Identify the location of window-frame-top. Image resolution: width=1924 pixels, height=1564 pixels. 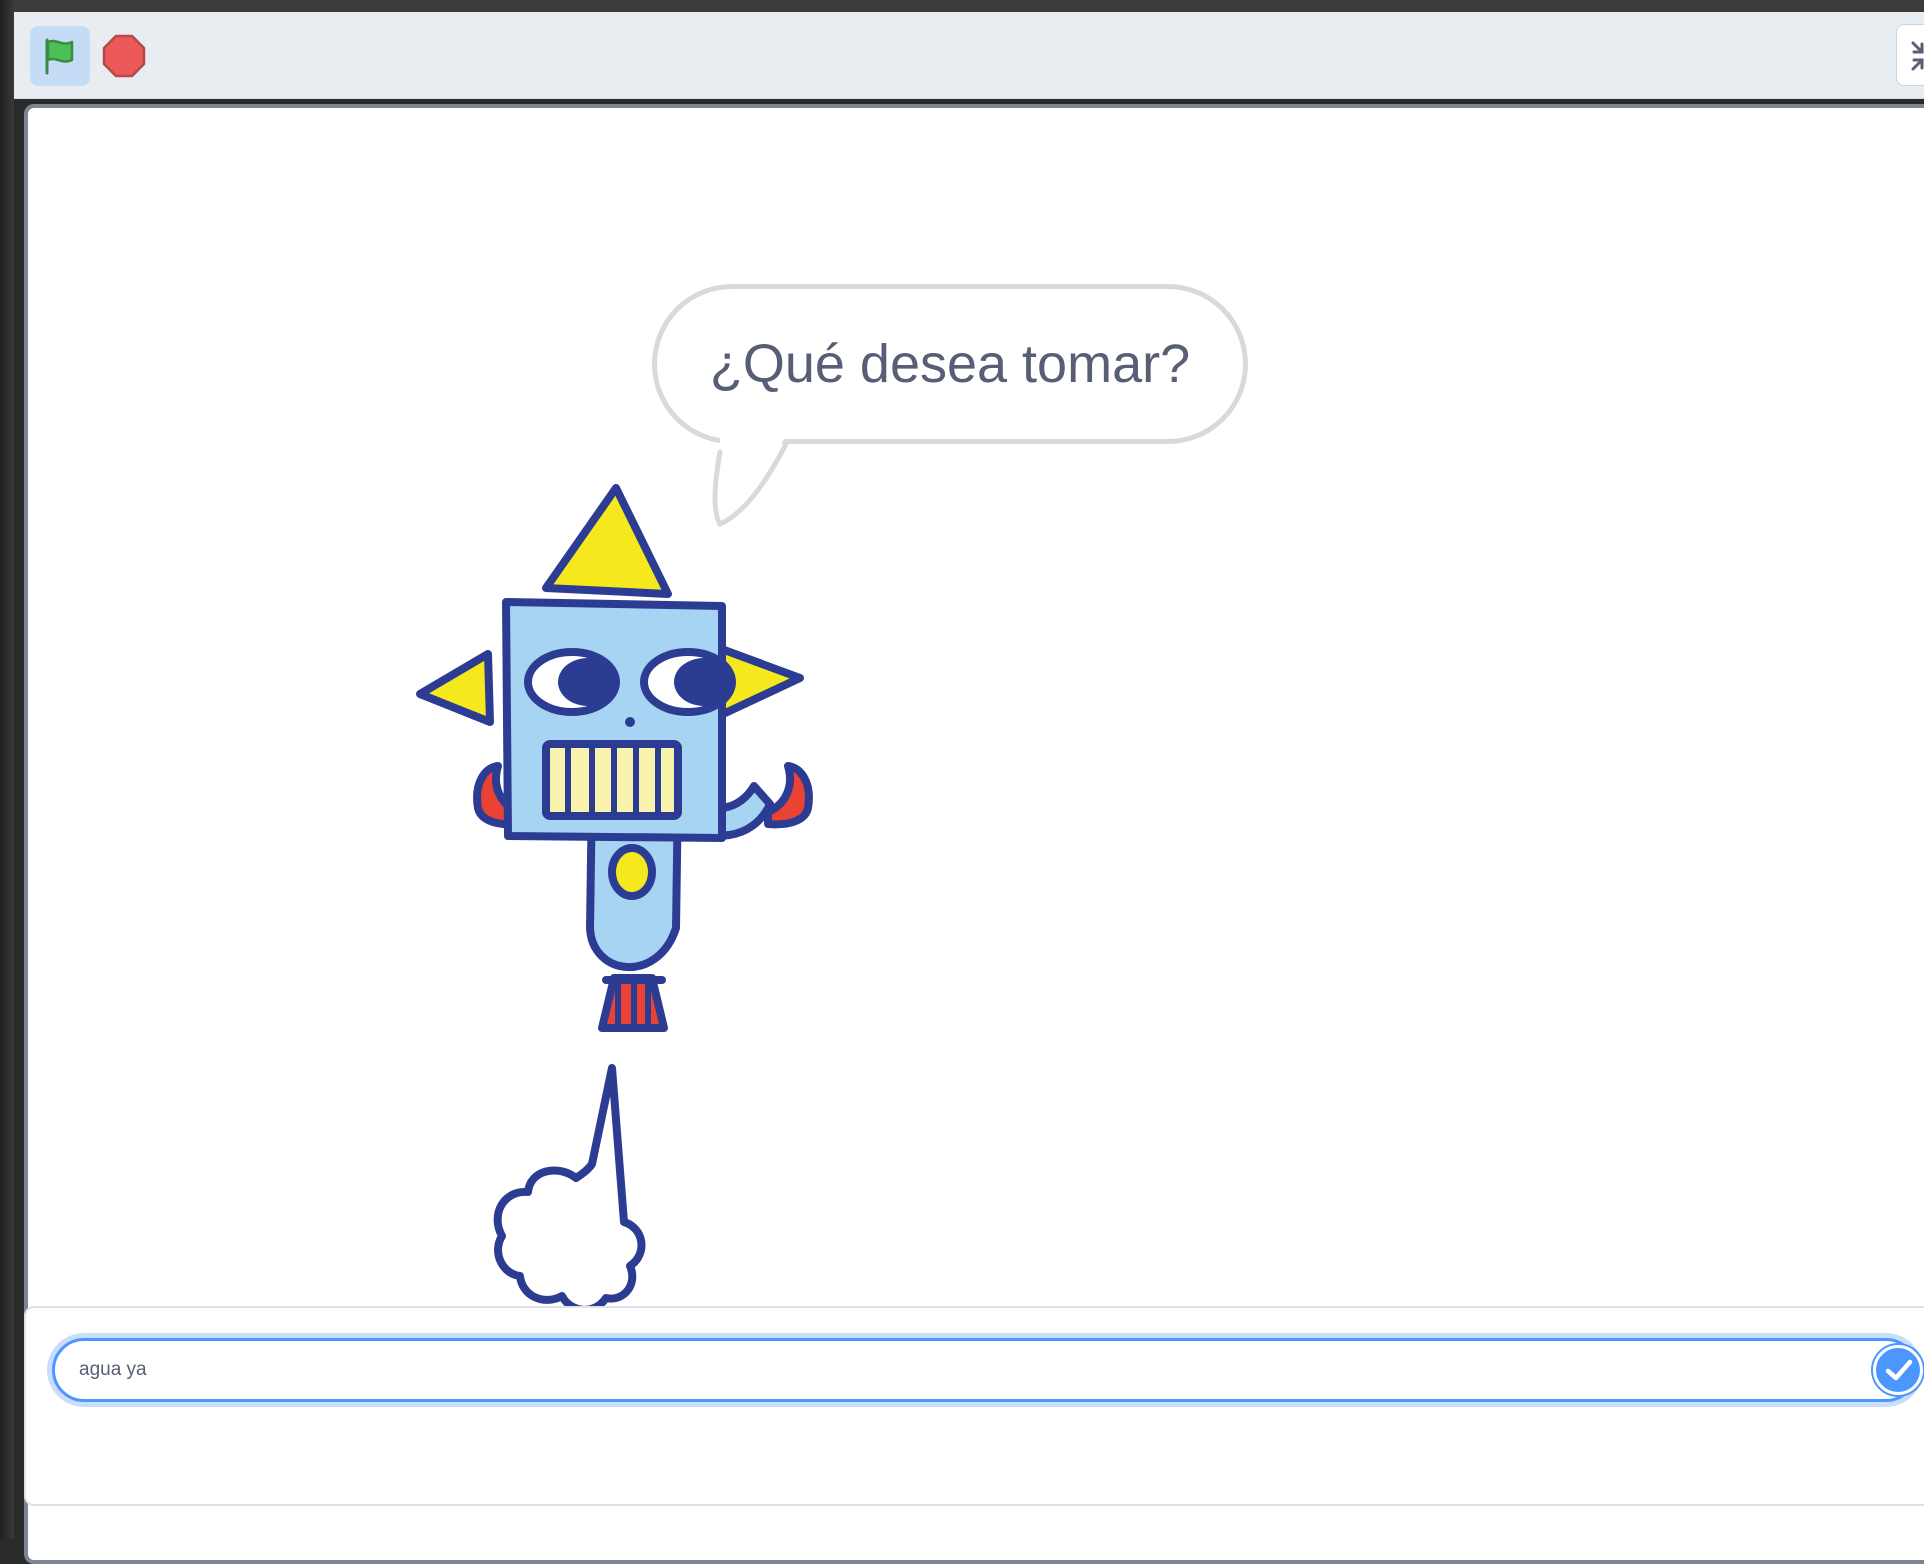
(962, 6).